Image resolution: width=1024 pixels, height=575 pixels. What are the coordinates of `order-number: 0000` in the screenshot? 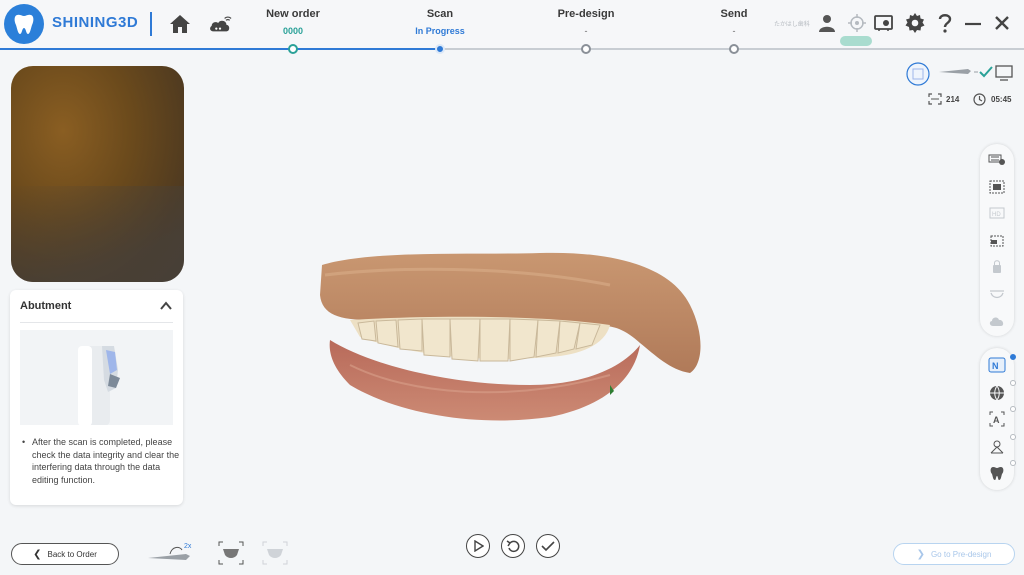 It's located at (293, 31).